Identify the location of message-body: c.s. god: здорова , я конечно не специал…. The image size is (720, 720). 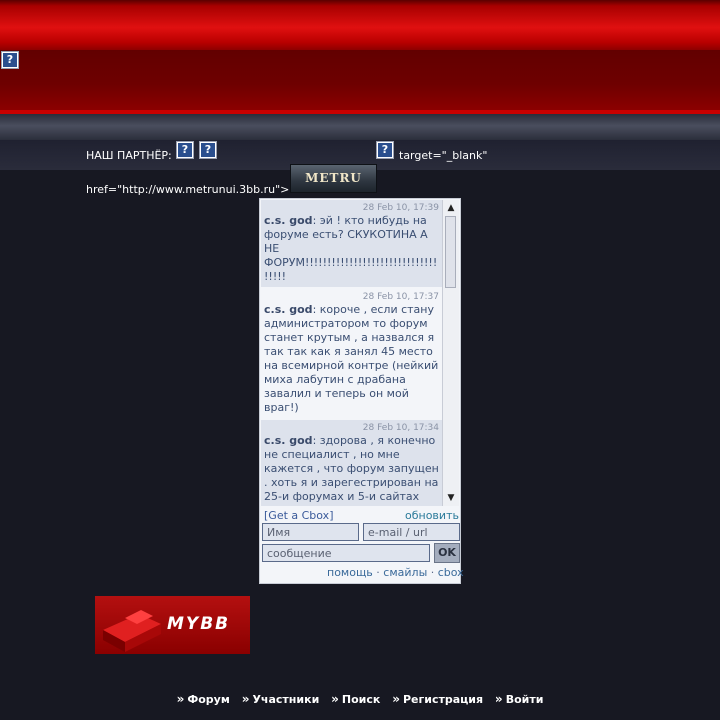
(351, 470).